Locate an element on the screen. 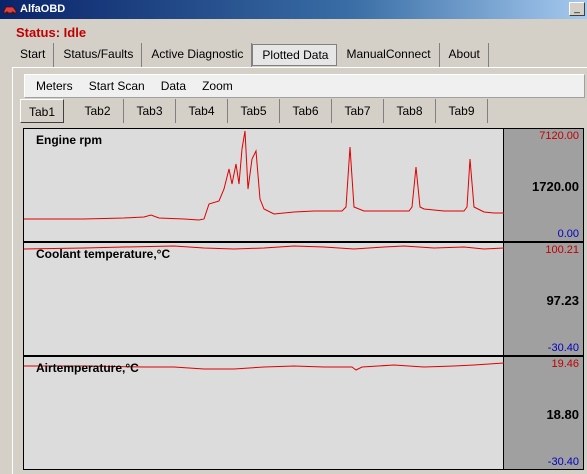 The width and height of the screenshot is (587, 474). tab-3: Tab3 is located at coordinates (150, 111).